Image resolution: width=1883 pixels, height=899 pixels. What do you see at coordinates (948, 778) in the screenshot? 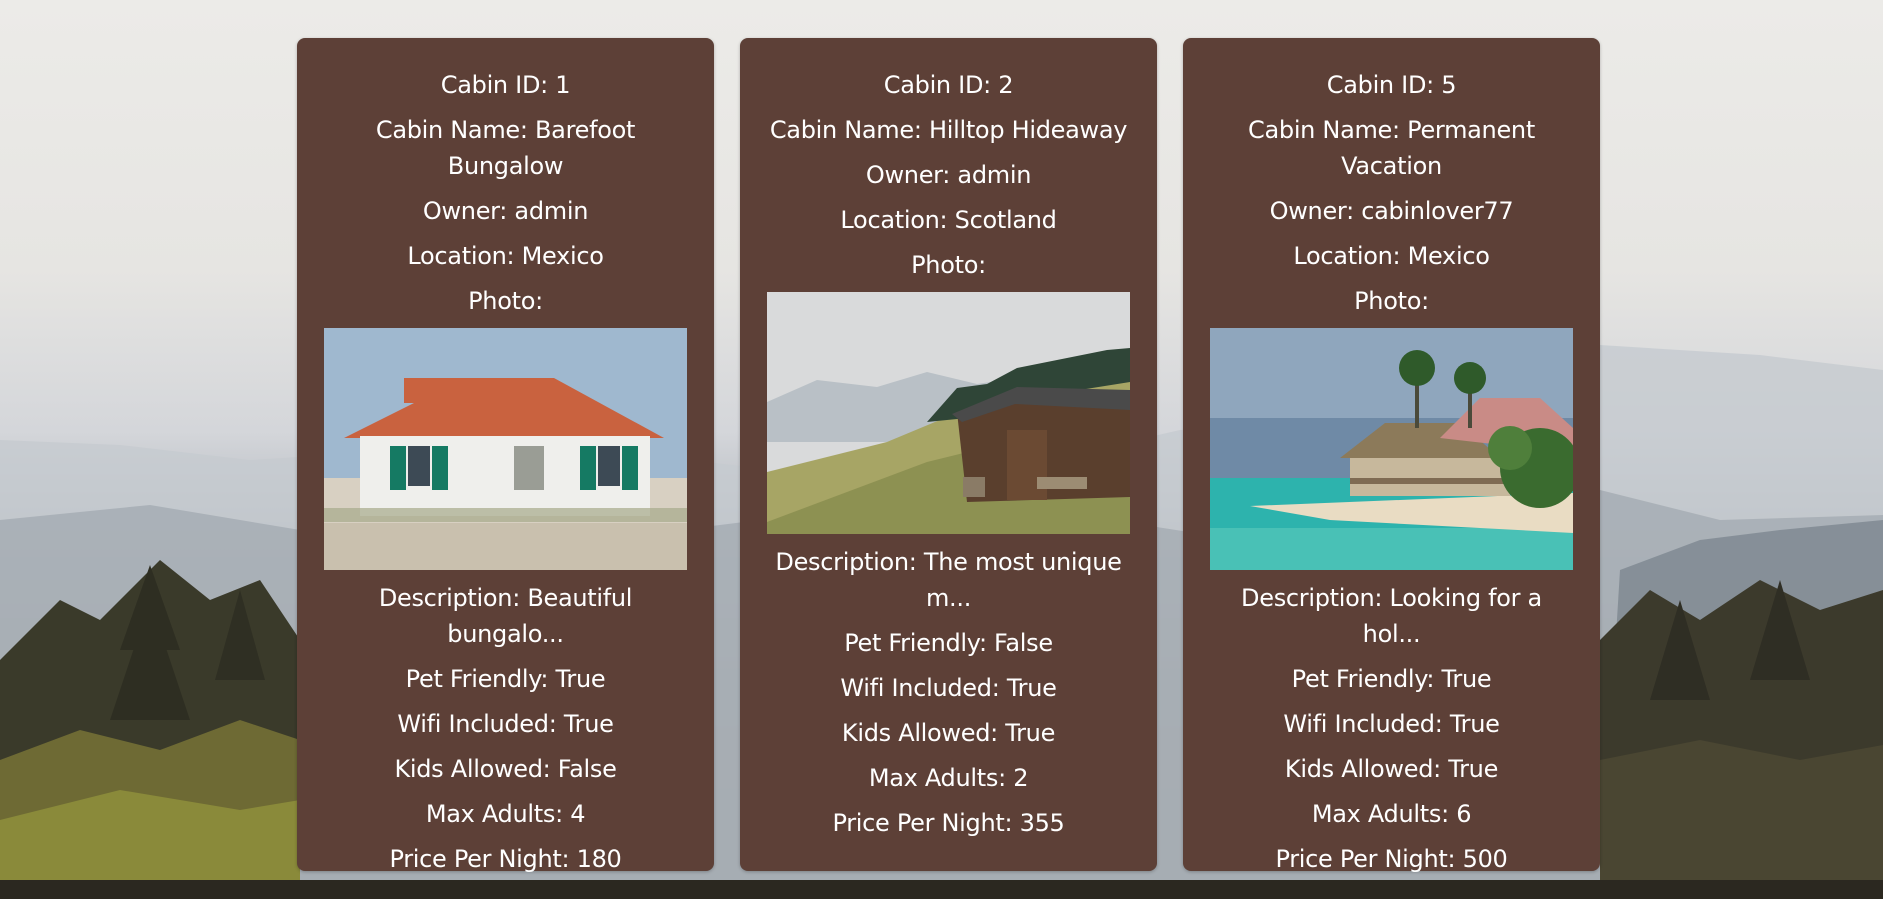
I see `cabin-max-adults: Max Adults: 2` at bounding box center [948, 778].